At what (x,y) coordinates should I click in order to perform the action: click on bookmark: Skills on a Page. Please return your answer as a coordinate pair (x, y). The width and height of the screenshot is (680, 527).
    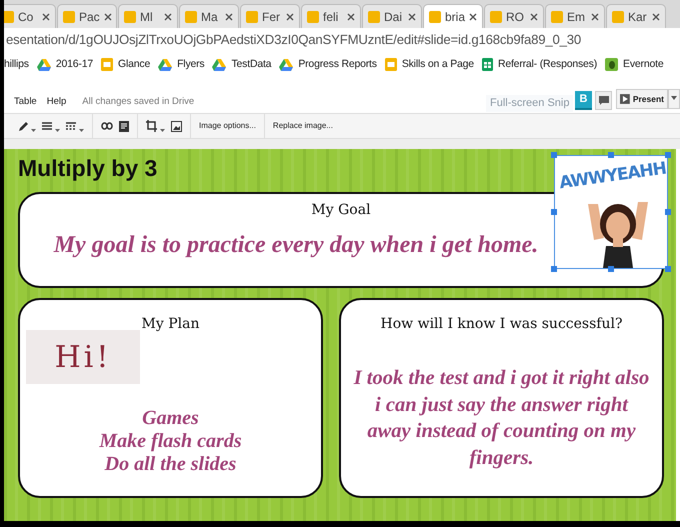
    Looking at the image, I should click on (429, 64).